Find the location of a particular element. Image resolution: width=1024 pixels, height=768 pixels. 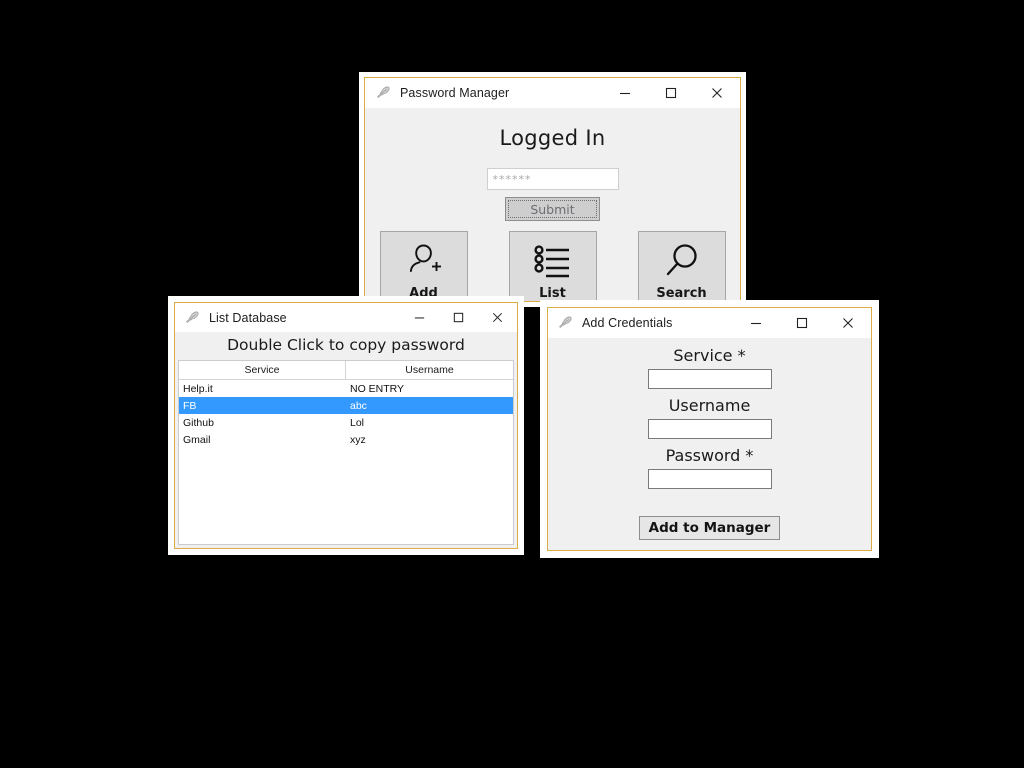

password-manager-window: Password Manager Logged In ****** Submit is located at coordinates (552, 189).